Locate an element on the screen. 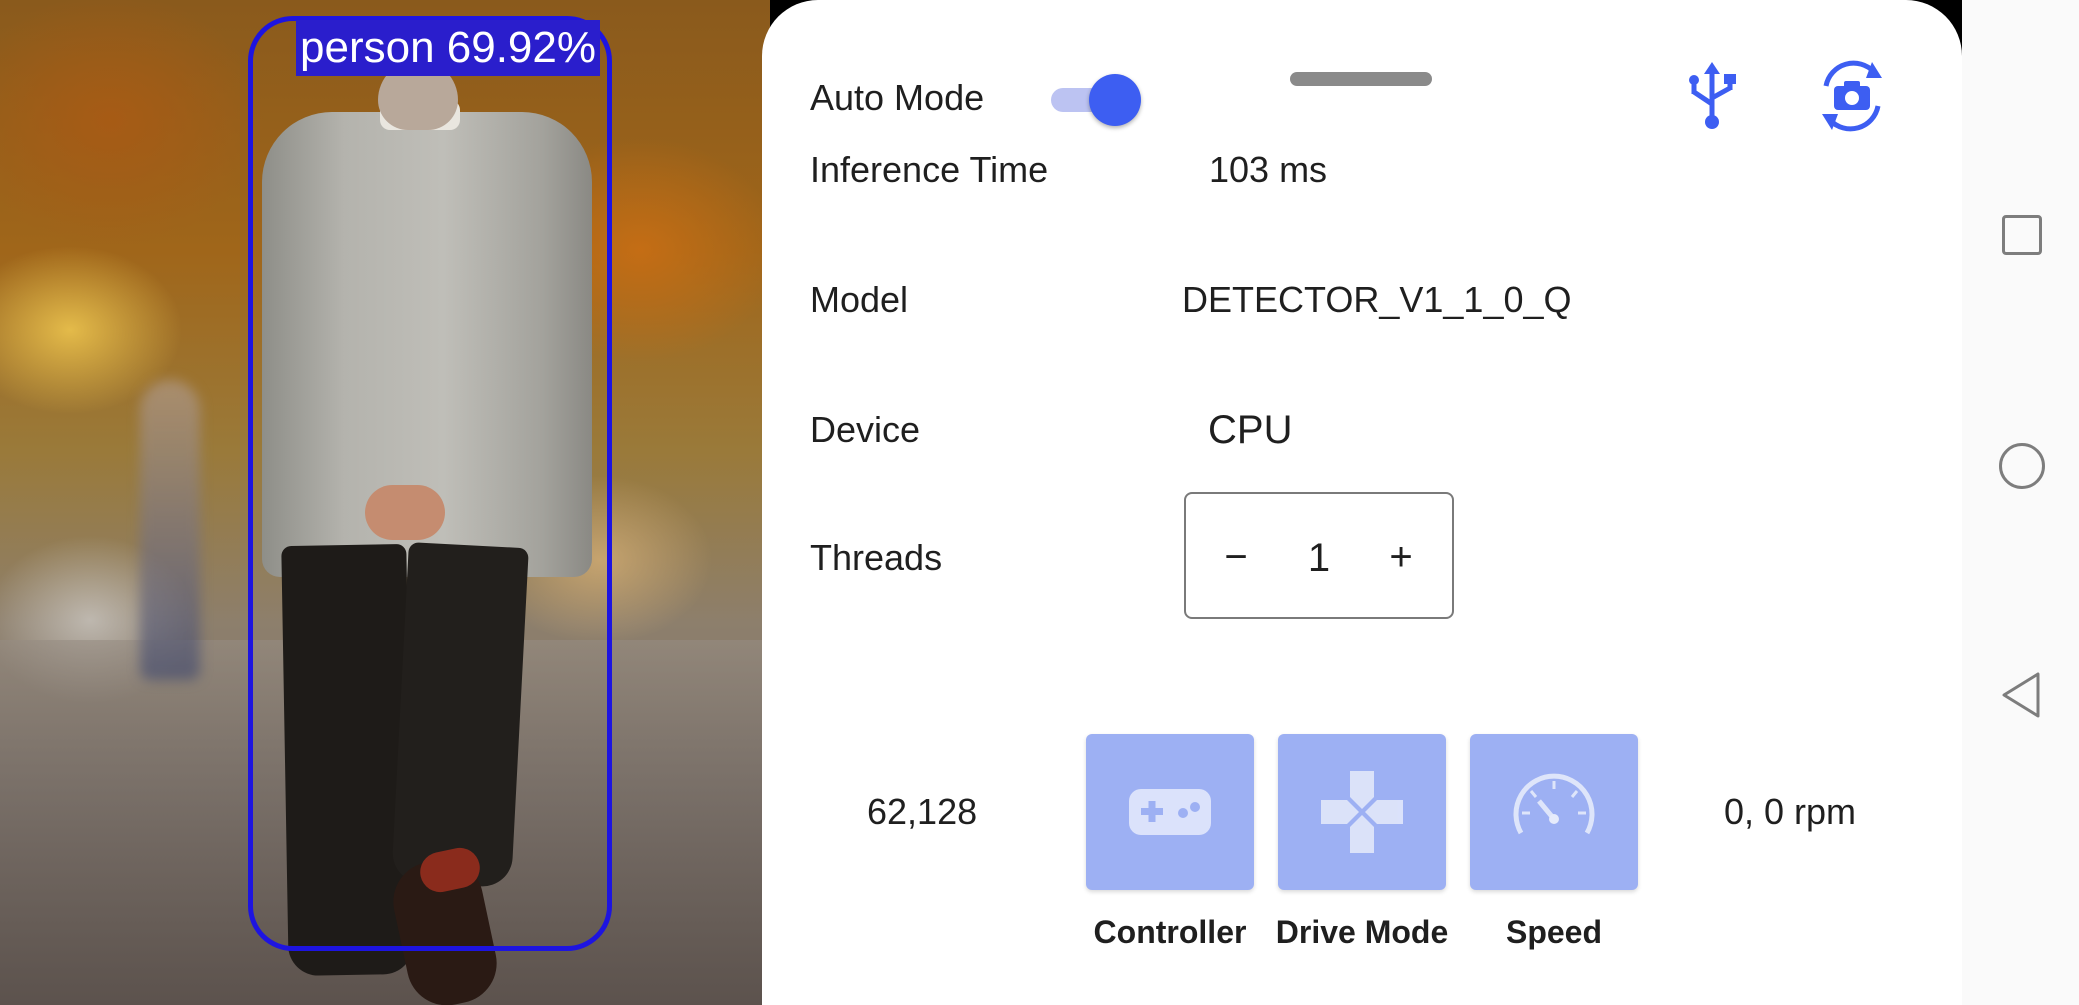 This screenshot has height=1005, width=2079. device-label: Device is located at coordinates (865, 429).